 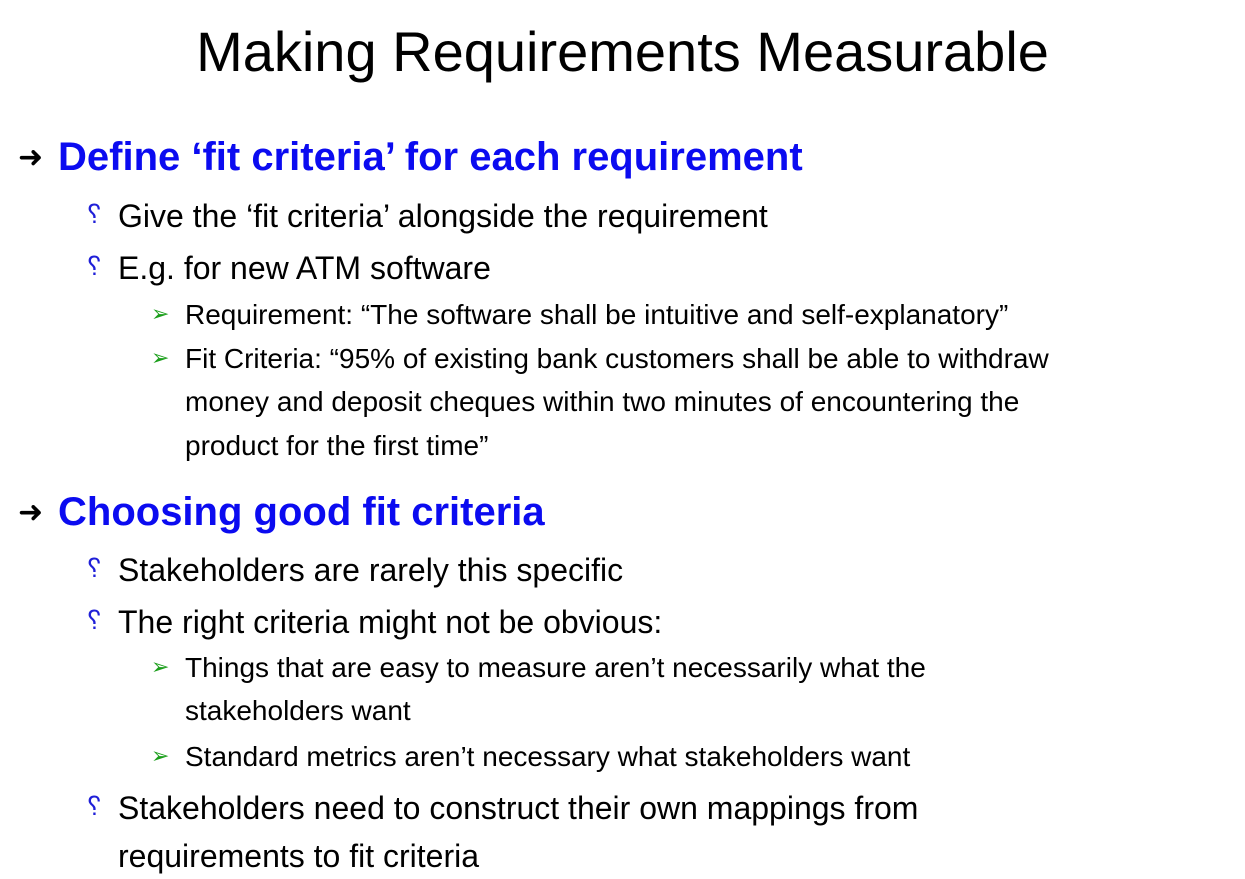 I want to click on section-heading-text: Choosing good fit criteria, so click(x=301, y=512).